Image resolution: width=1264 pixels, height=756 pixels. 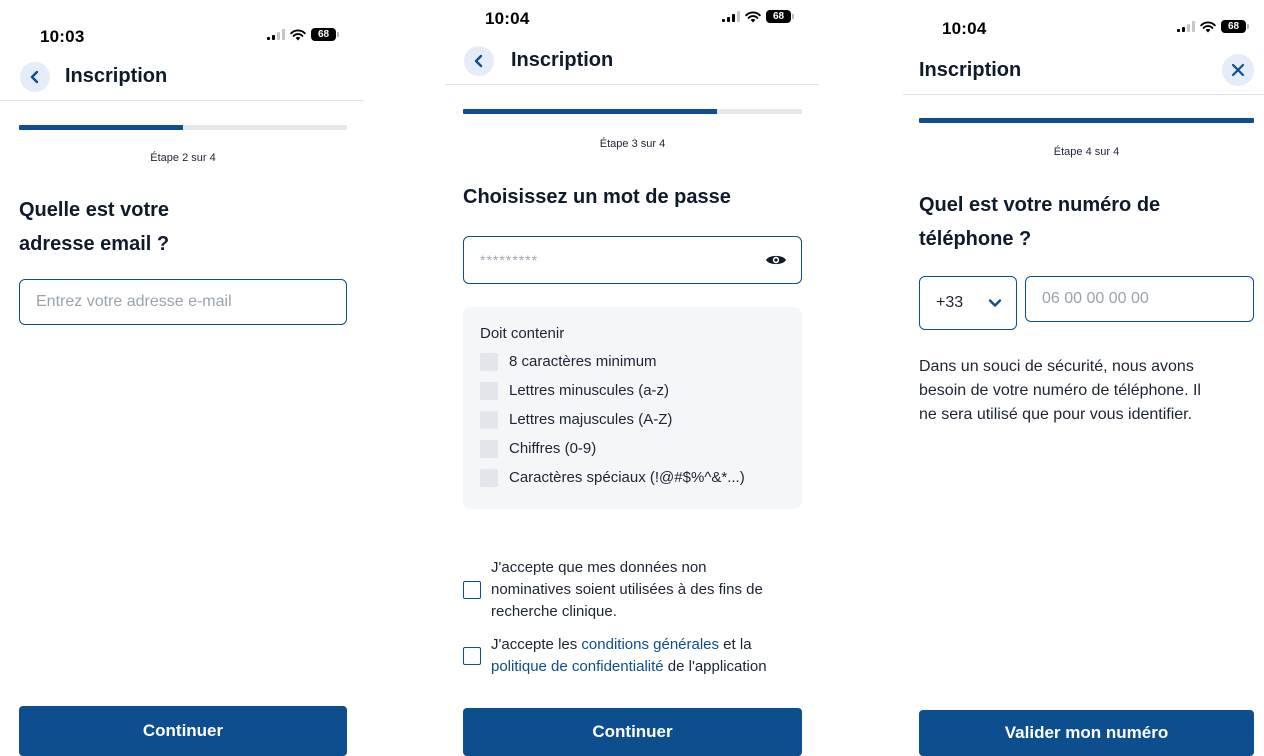 What do you see at coordinates (1095, 298) in the screenshot?
I see `phone-placeholder: 06 00 00 00 00` at bounding box center [1095, 298].